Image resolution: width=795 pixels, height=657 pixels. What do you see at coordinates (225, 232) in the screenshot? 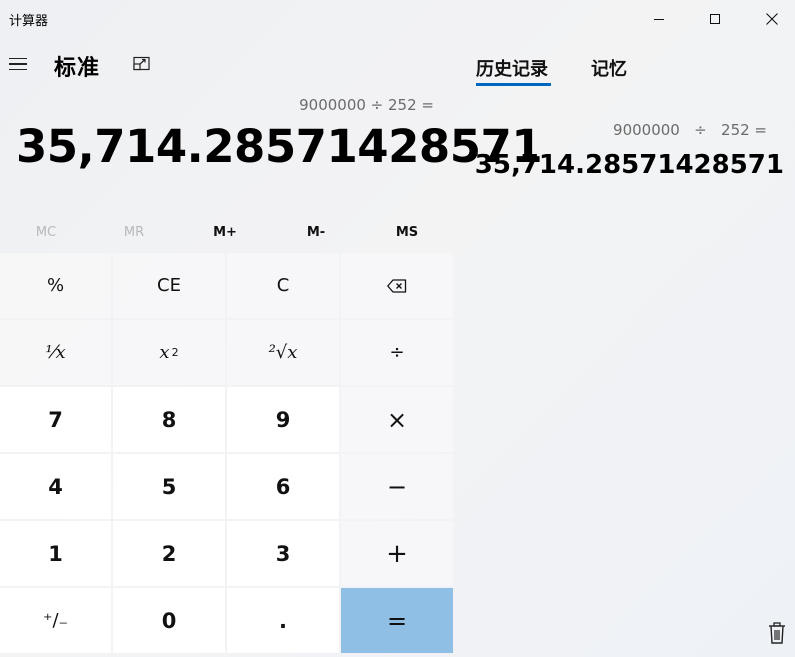
I see `memory-add-button: M+` at bounding box center [225, 232].